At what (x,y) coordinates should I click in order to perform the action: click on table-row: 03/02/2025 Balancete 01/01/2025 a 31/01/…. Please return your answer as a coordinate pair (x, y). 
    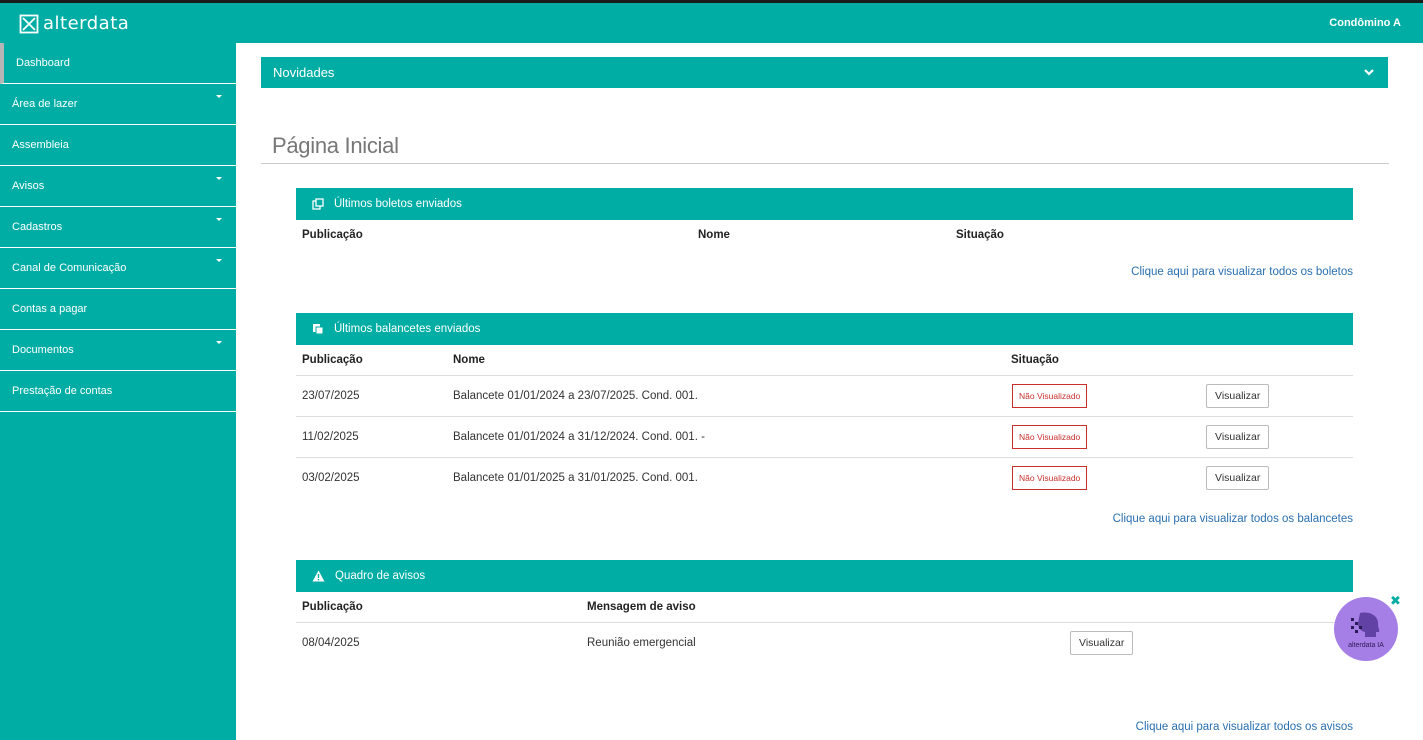
    Looking at the image, I should click on (824, 477).